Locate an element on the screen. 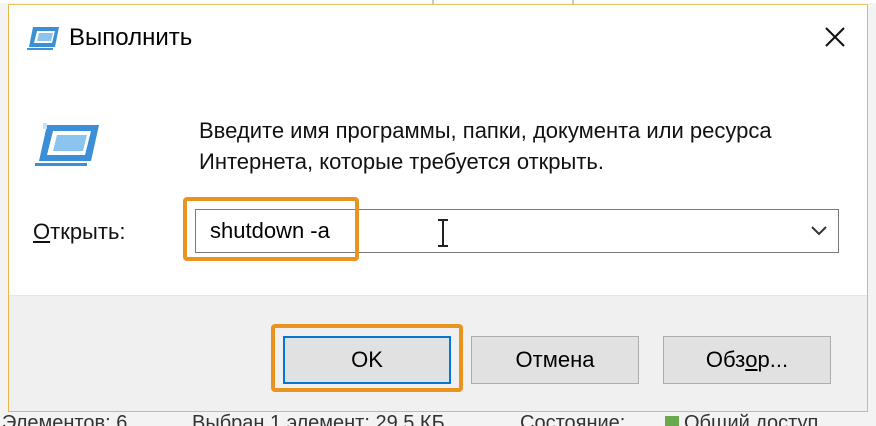 The height and width of the screenshot is (426, 876). status-item-share: Общий доступ is located at coordinates (751, 419).